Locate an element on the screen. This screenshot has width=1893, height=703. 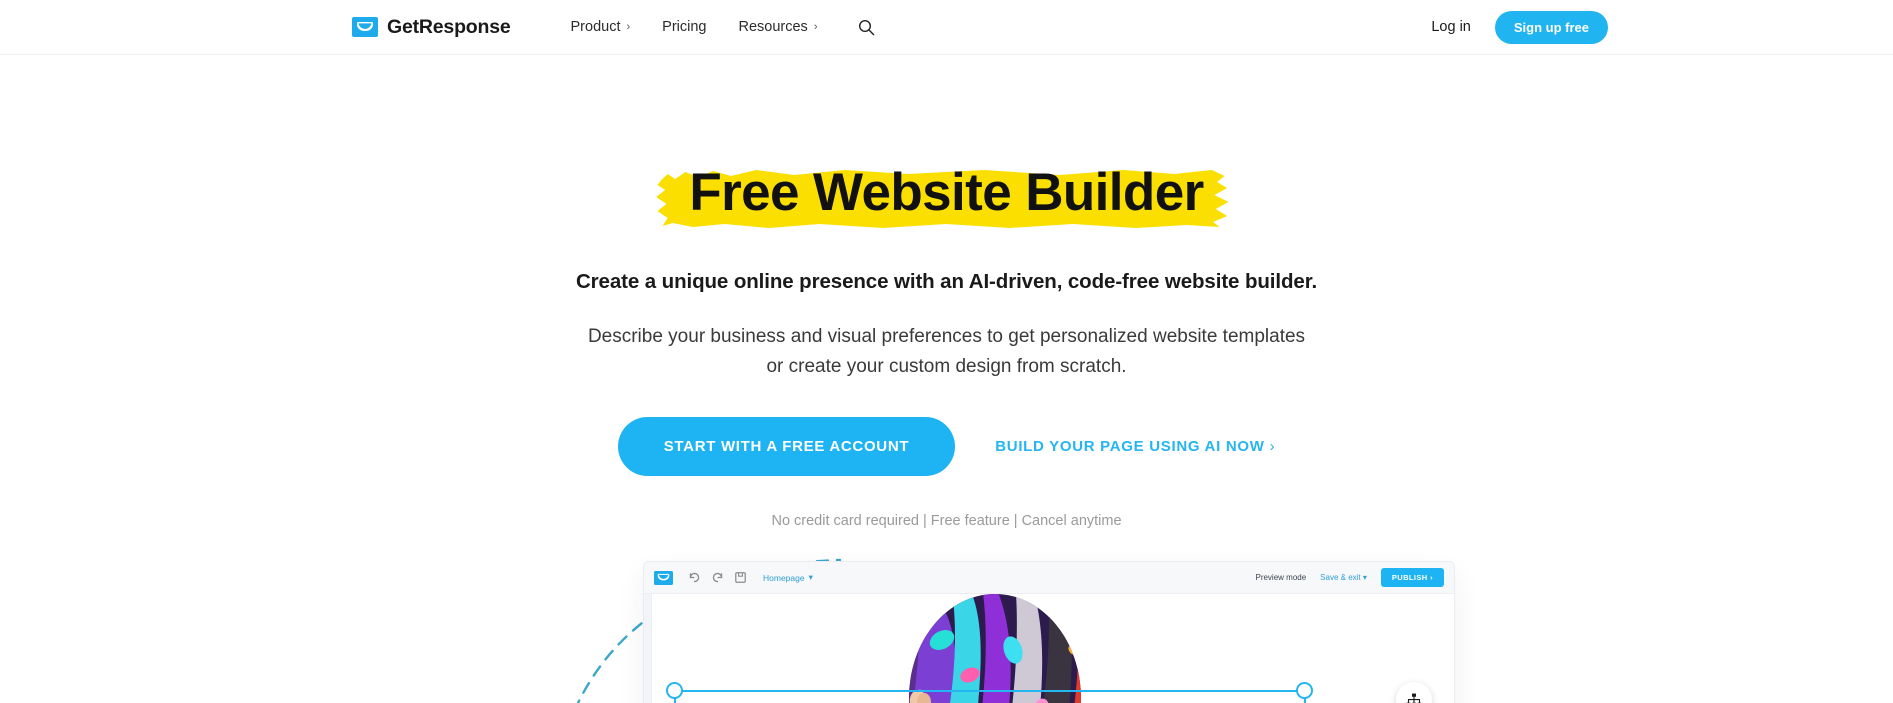
selection-outline-top is located at coordinates (989, 691).